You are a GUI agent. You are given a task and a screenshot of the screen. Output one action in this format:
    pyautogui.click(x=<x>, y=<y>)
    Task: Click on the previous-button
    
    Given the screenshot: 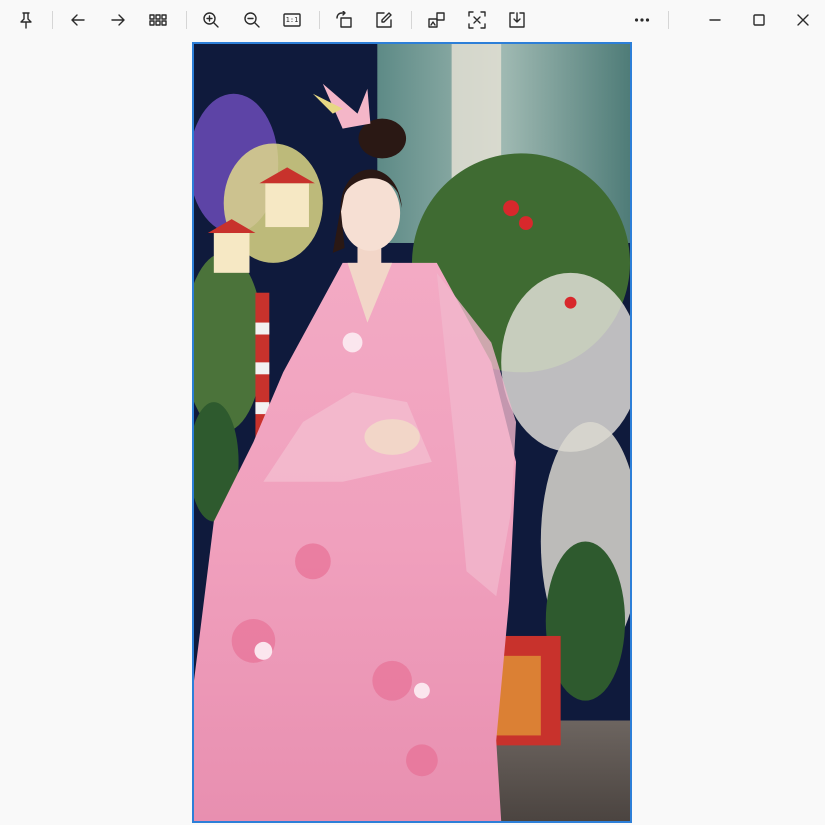 What is the action you would take?
    pyautogui.click(x=78, y=20)
    